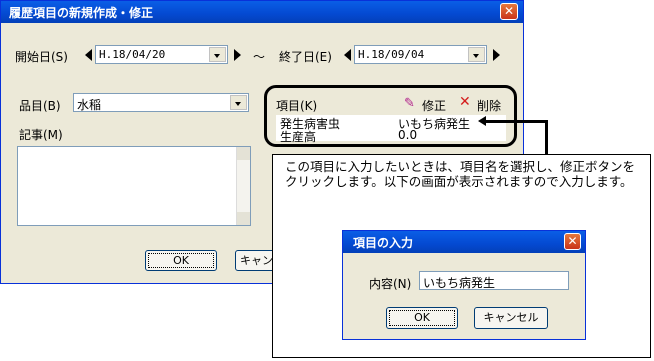 The height and width of the screenshot is (361, 654). What do you see at coordinates (132, 54) in the screenshot?
I see `start-date-value: H.18/04/20` at bounding box center [132, 54].